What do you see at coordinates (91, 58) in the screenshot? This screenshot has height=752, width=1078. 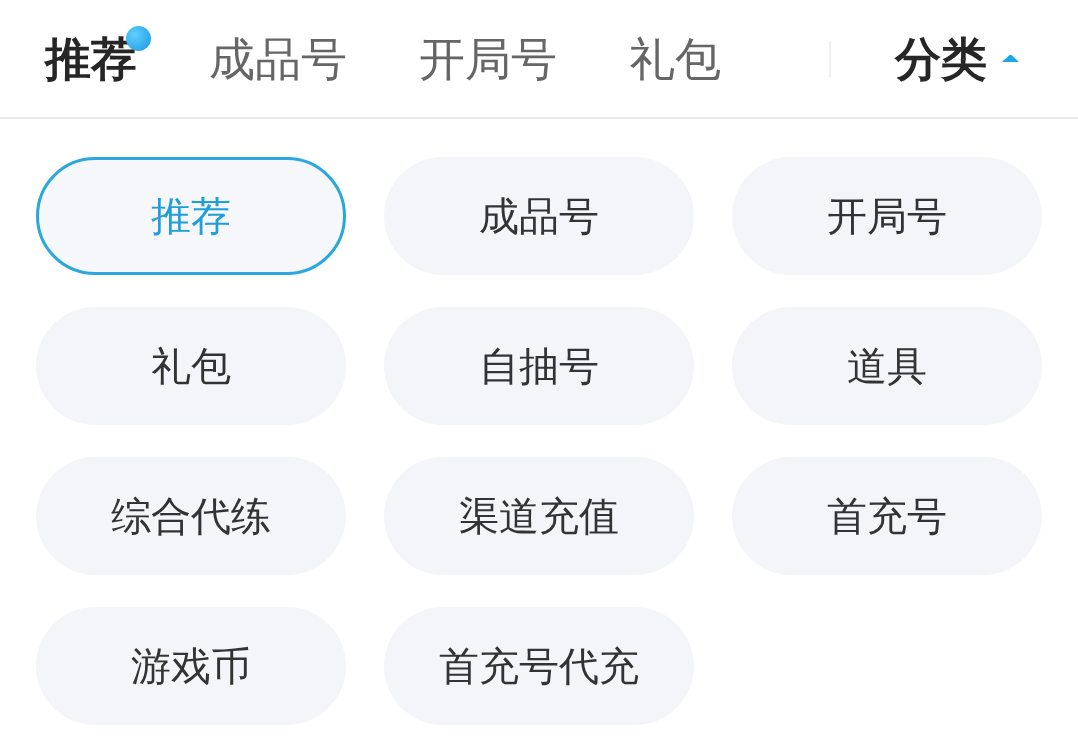 I see `tab: 推荐` at bounding box center [91, 58].